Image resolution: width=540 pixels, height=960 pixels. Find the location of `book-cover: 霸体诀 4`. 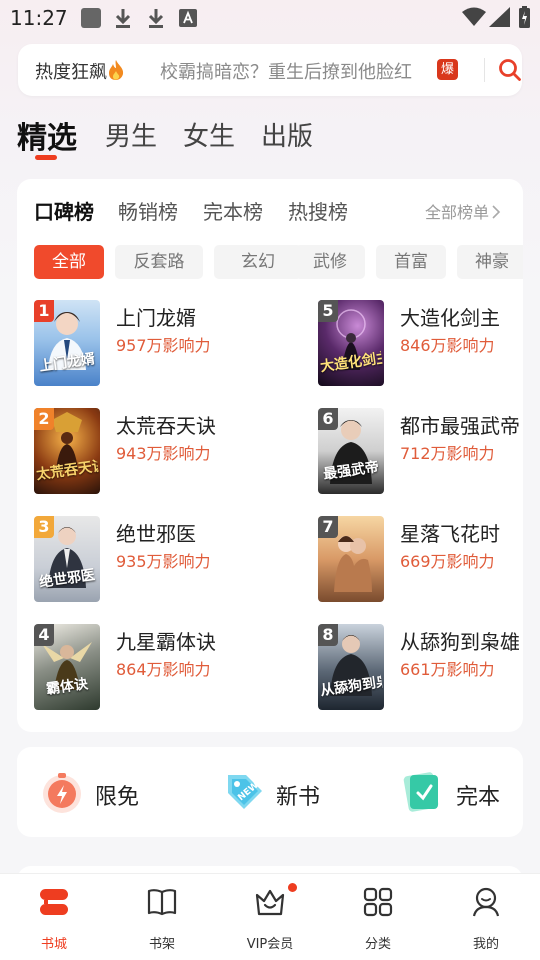

book-cover: 霸体诀 4 is located at coordinates (67, 667).